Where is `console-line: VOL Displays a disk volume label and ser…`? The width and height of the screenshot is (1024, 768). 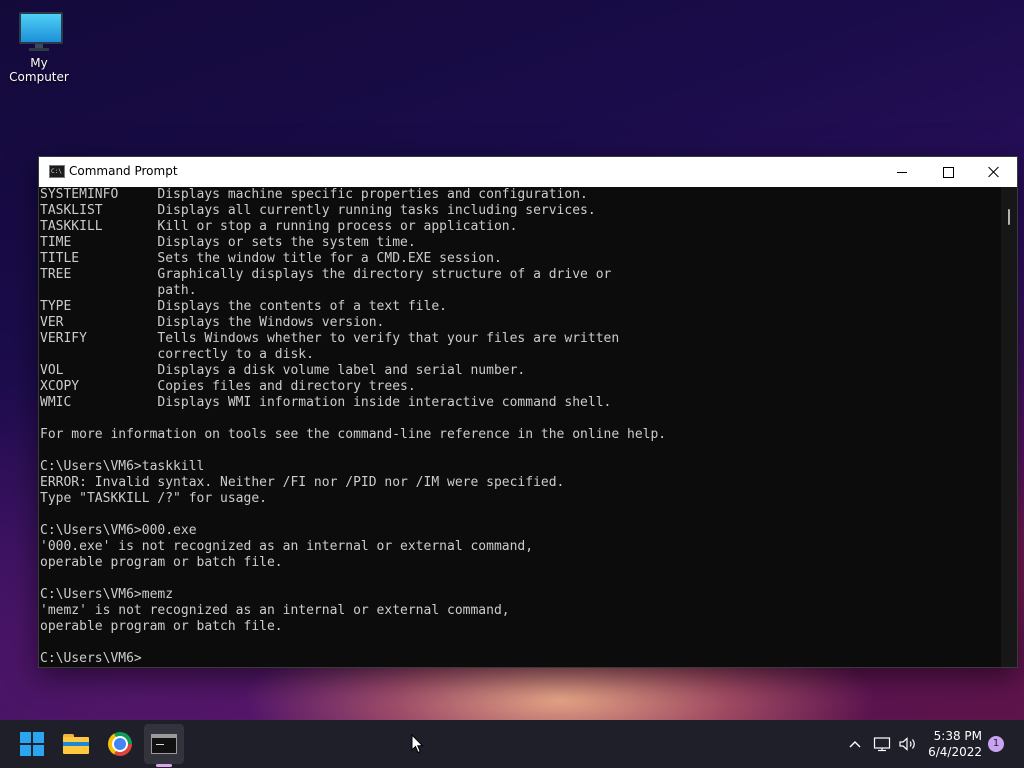
console-line: VOL Displays a disk volume label and ser… is located at coordinates (283, 370).